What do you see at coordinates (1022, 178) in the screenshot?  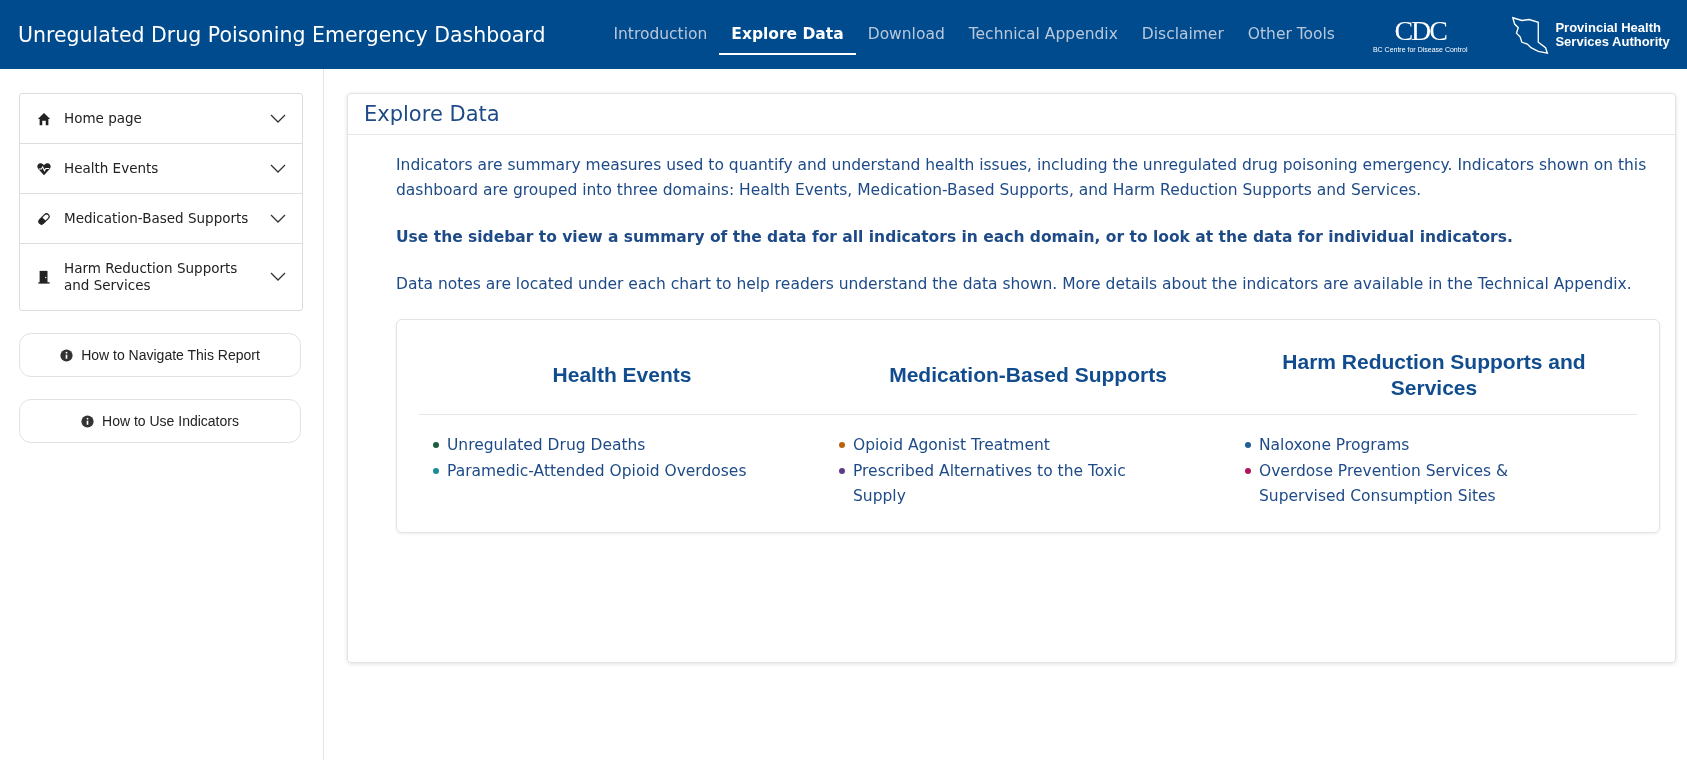 I see `intro-paragraph: Indicators are summary measures used to quantify and understand health issues, including the unregulated drug poisoning emergency. Indicators shown on this dashboard are grouped into three domains: Health Events, Medication-Based Supports, and Harm Reduction Supports and Services.` at bounding box center [1022, 178].